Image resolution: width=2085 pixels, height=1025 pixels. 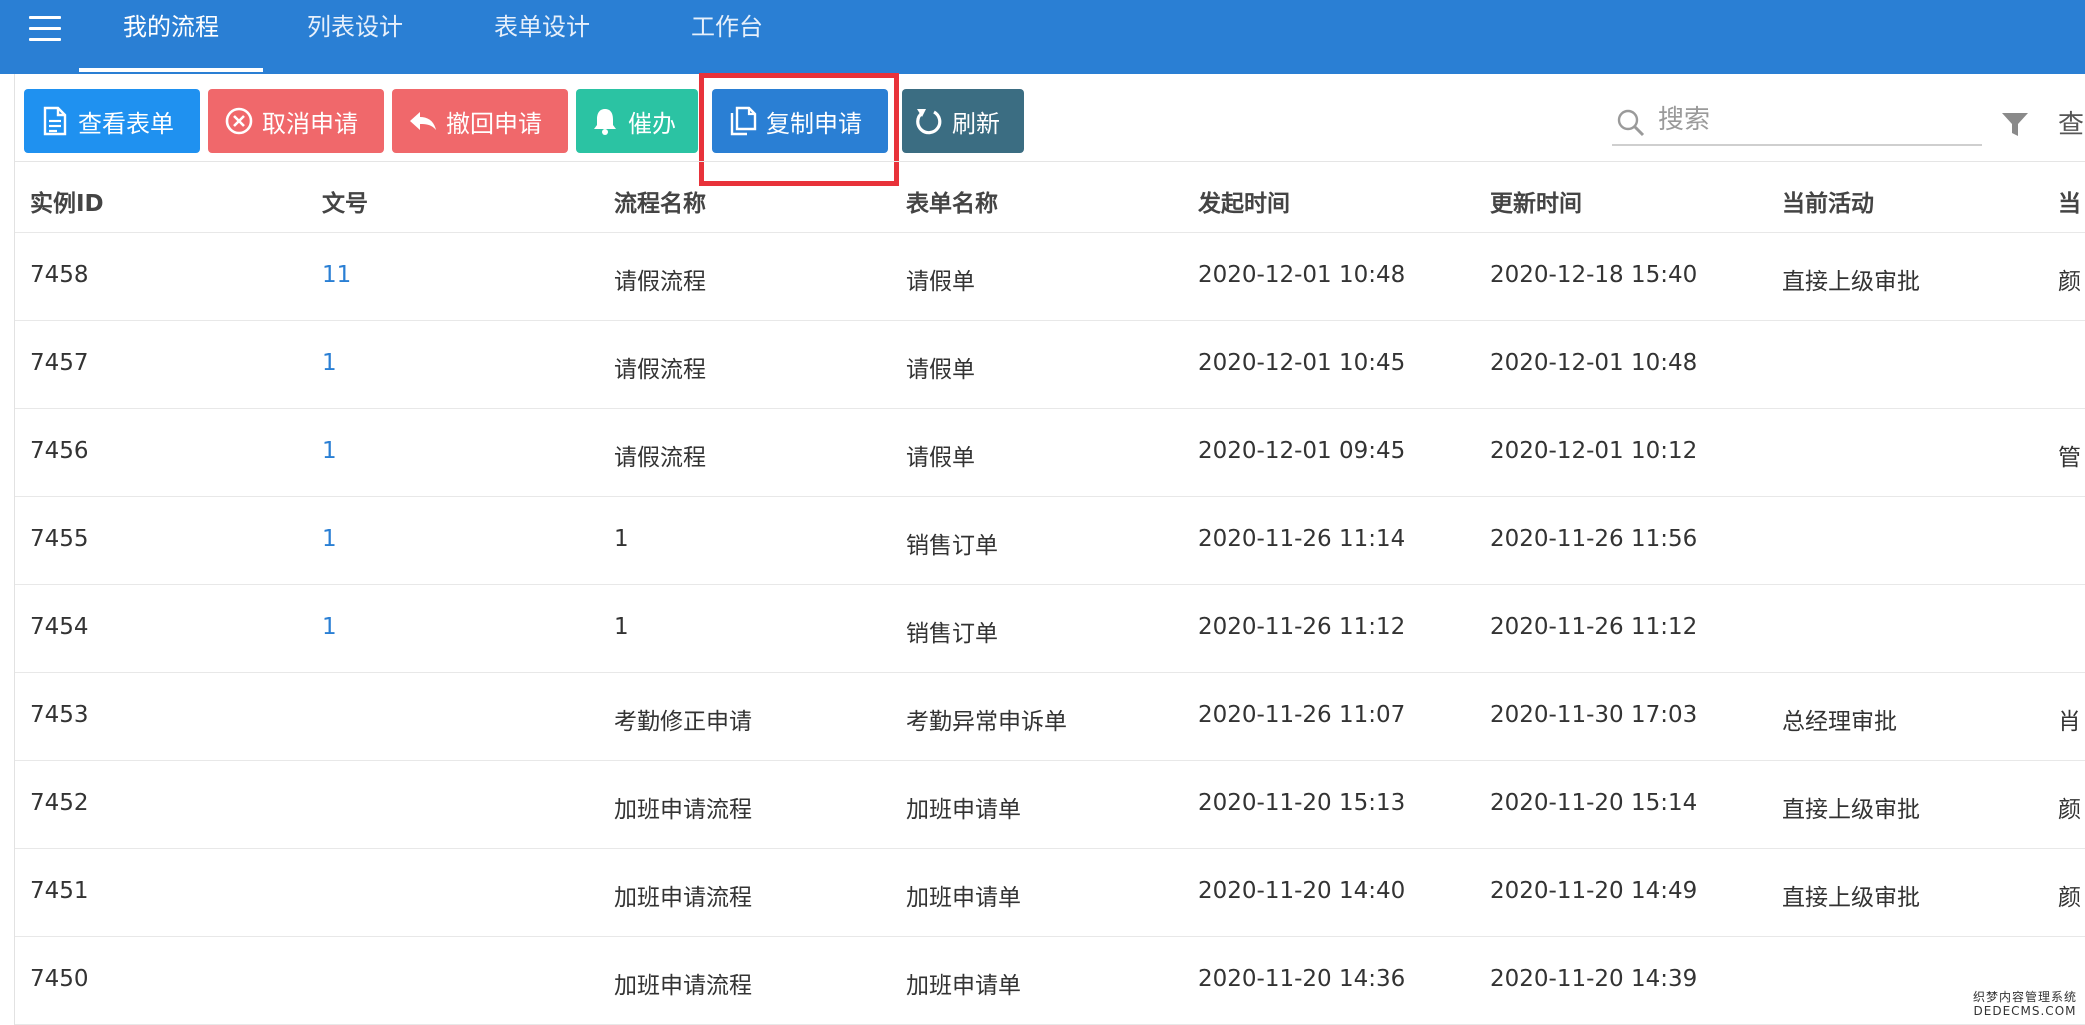 I want to click on tab-workbench: 工作台, so click(x=727, y=37).